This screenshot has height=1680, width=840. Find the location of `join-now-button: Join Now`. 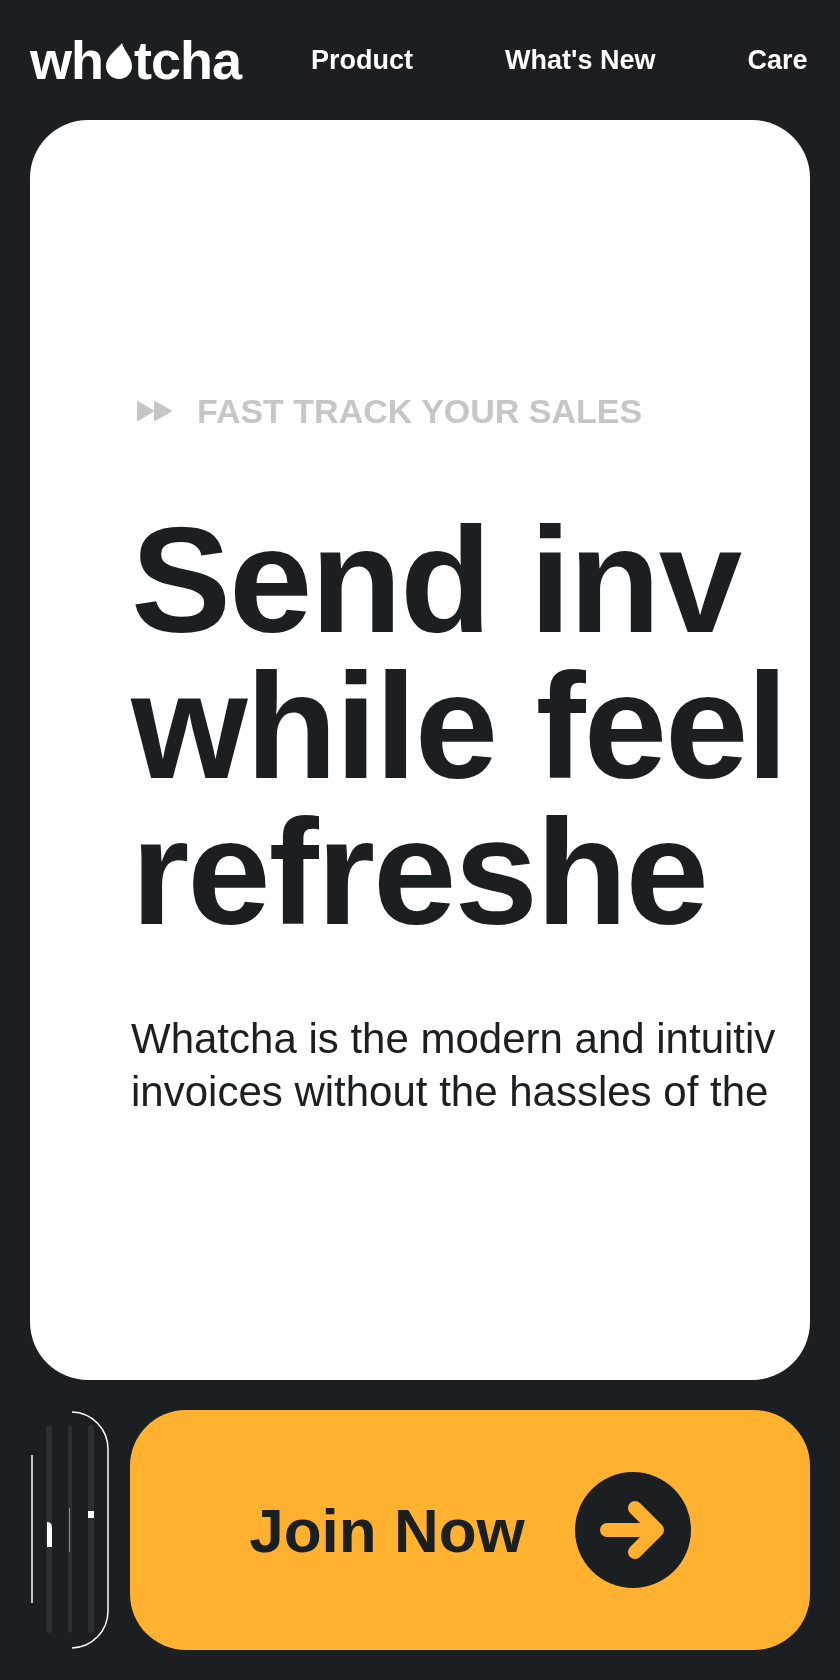

join-now-button: Join Now is located at coordinates (470, 1530).